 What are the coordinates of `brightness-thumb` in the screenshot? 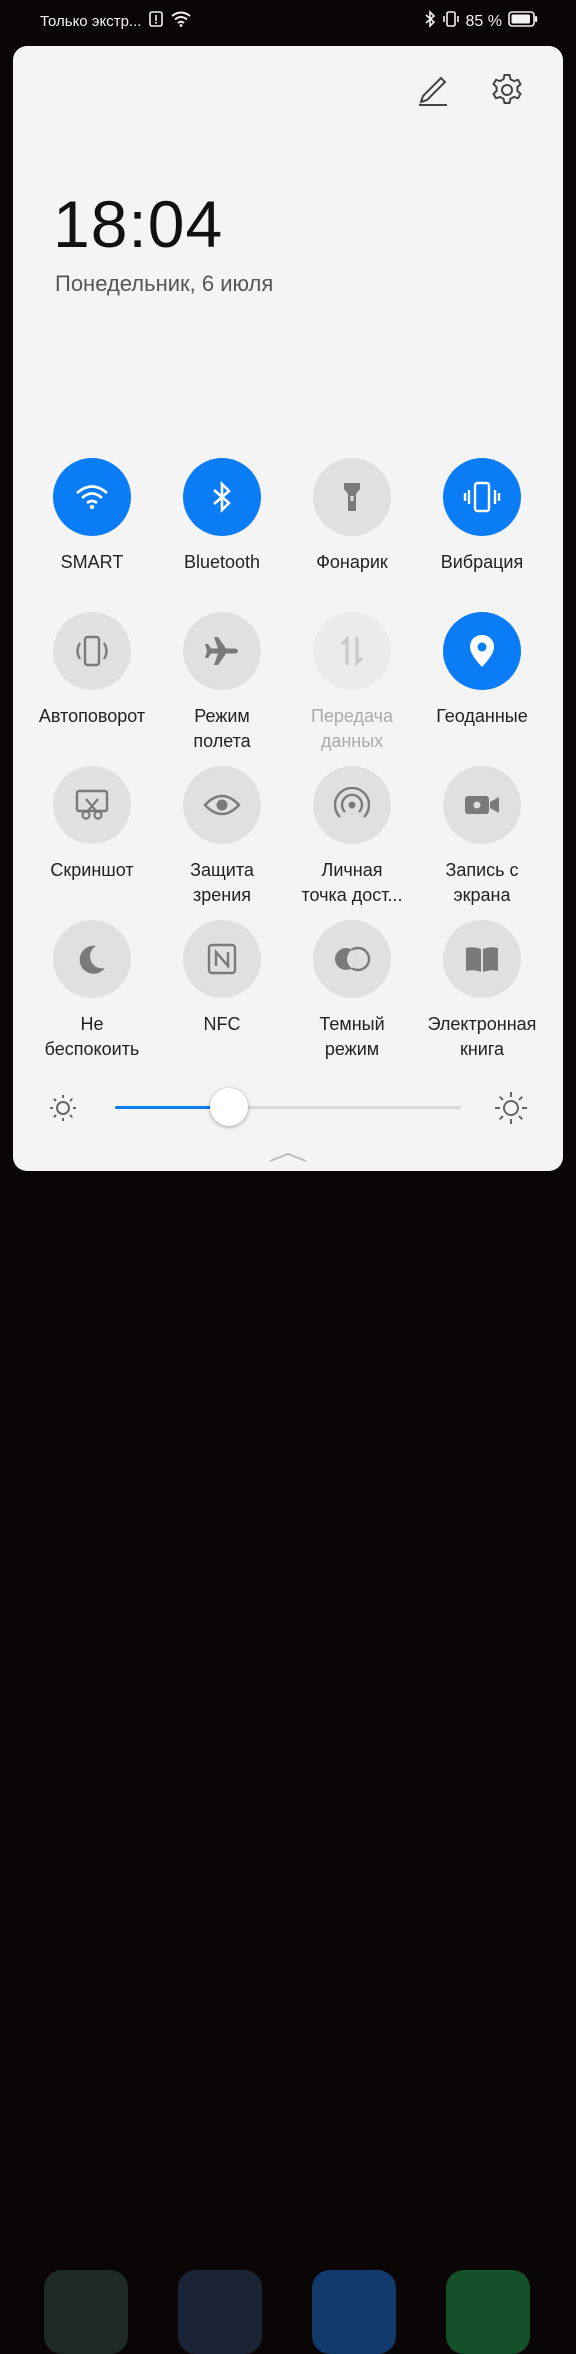 It's located at (229, 1107).